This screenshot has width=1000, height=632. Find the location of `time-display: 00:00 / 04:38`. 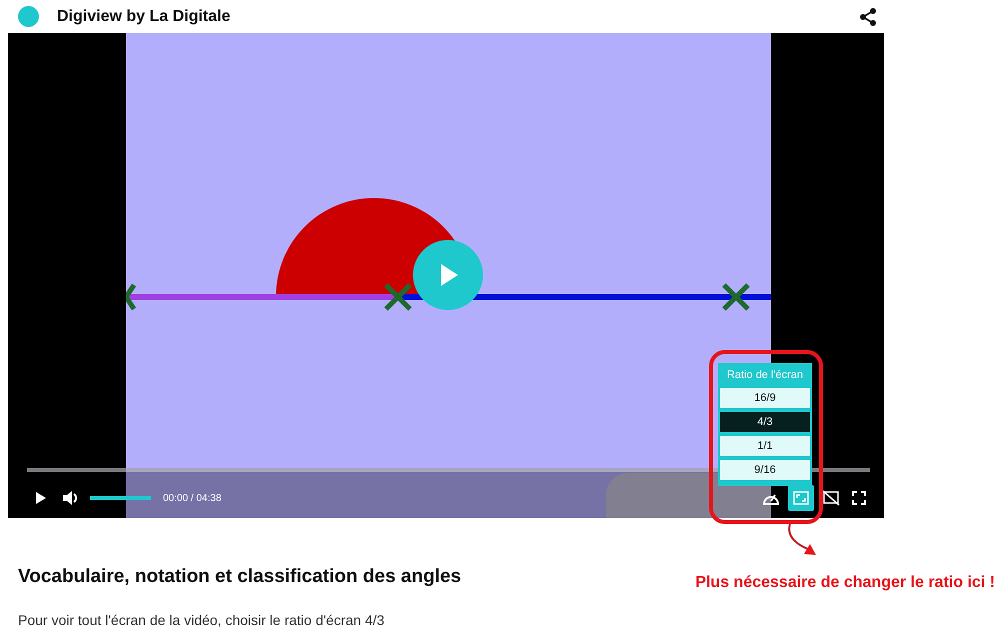

time-display: 00:00 / 04:38 is located at coordinates (192, 498).